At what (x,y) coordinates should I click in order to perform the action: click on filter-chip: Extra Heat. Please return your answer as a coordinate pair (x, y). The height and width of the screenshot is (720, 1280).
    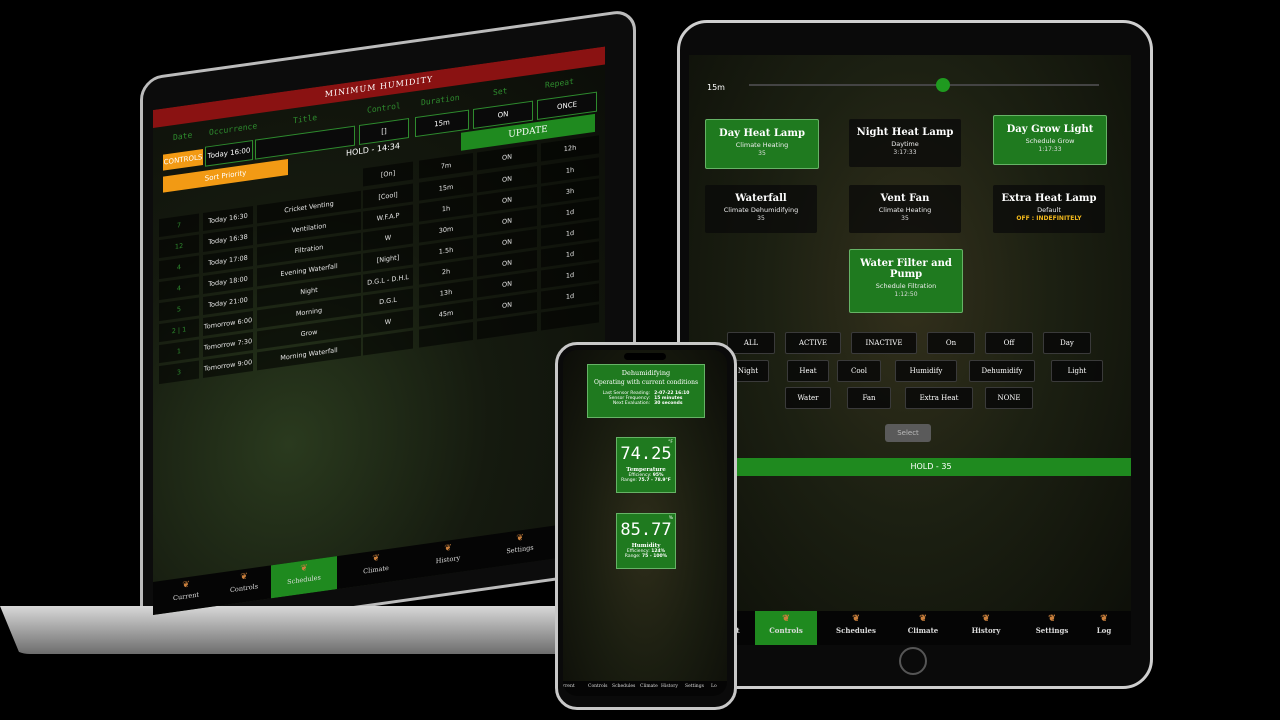
    Looking at the image, I should click on (939, 398).